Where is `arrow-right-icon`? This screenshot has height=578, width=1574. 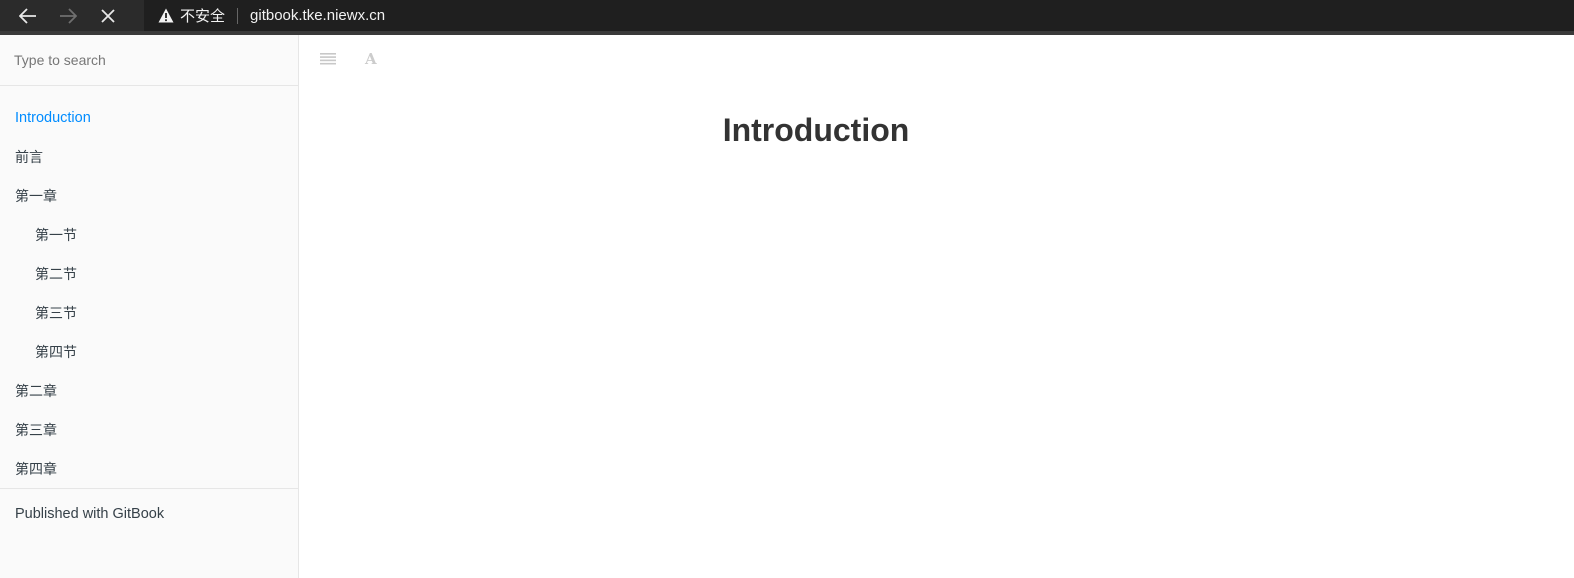
arrow-right-icon is located at coordinates (68, 15).